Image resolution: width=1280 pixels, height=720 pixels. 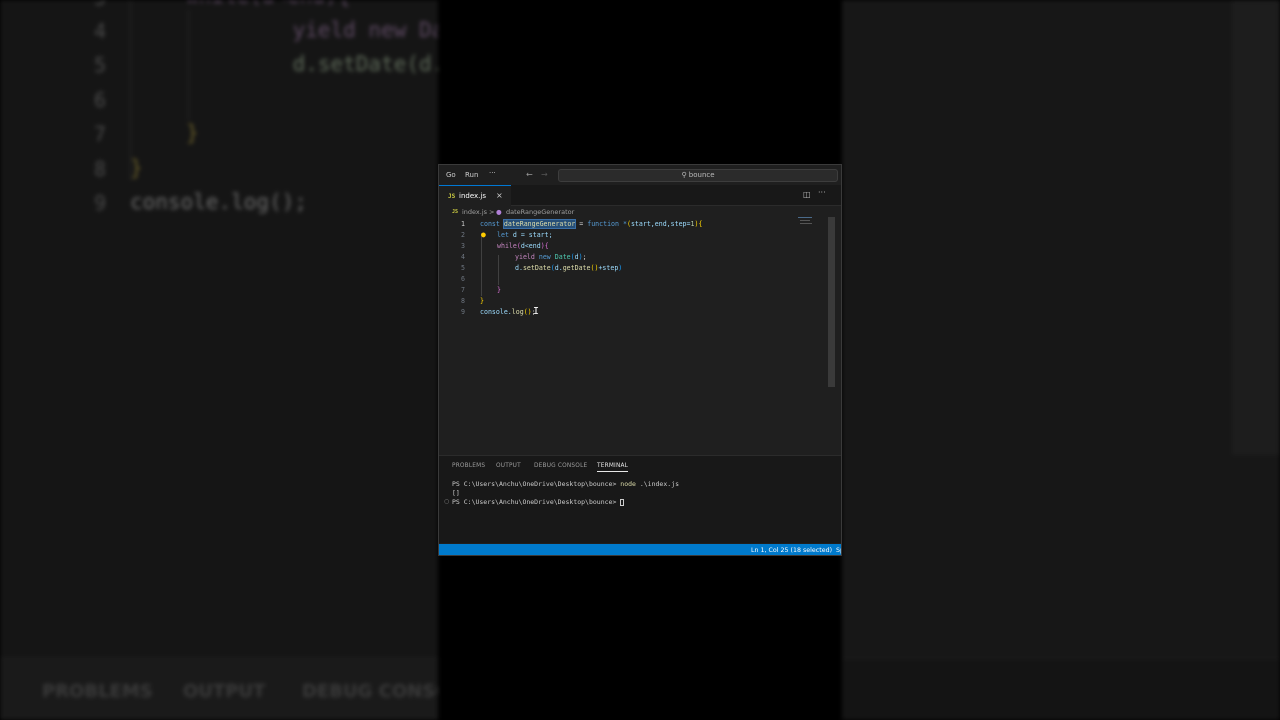 I want to click on indentation-status: Sp, so click(x=838, y=550).